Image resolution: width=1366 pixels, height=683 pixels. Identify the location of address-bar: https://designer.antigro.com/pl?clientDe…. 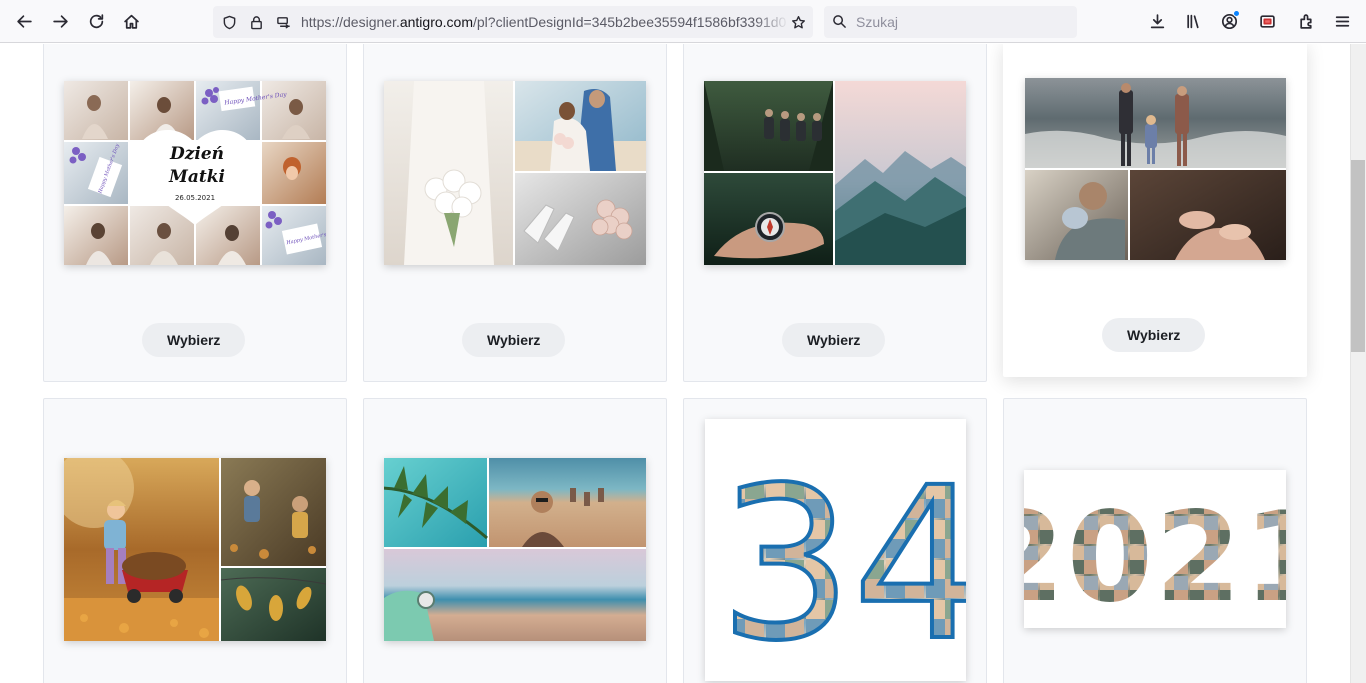
(513, 22).